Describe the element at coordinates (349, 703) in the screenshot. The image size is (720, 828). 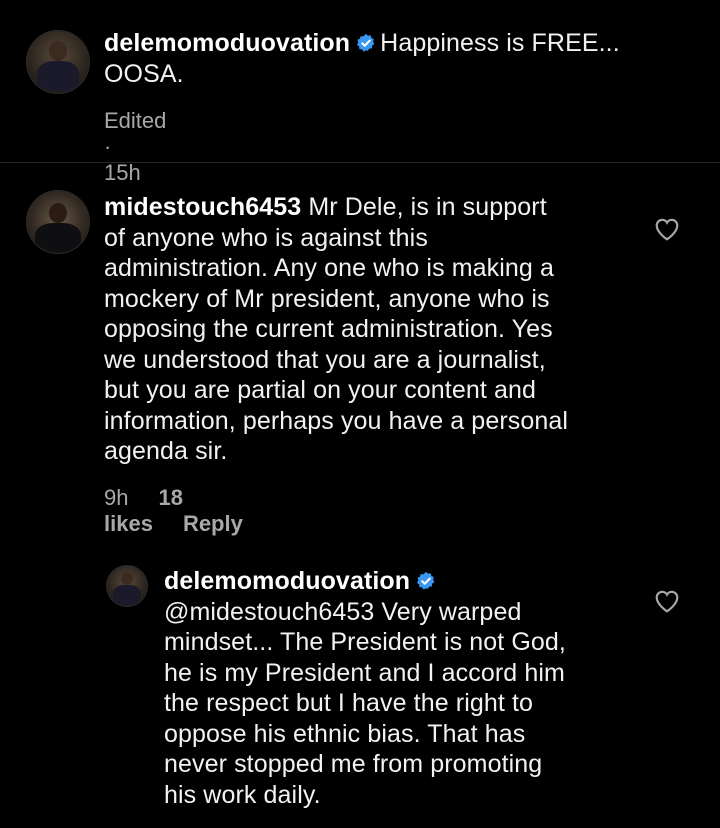
I see `reply-line: the respect but I have the right to` at that location.